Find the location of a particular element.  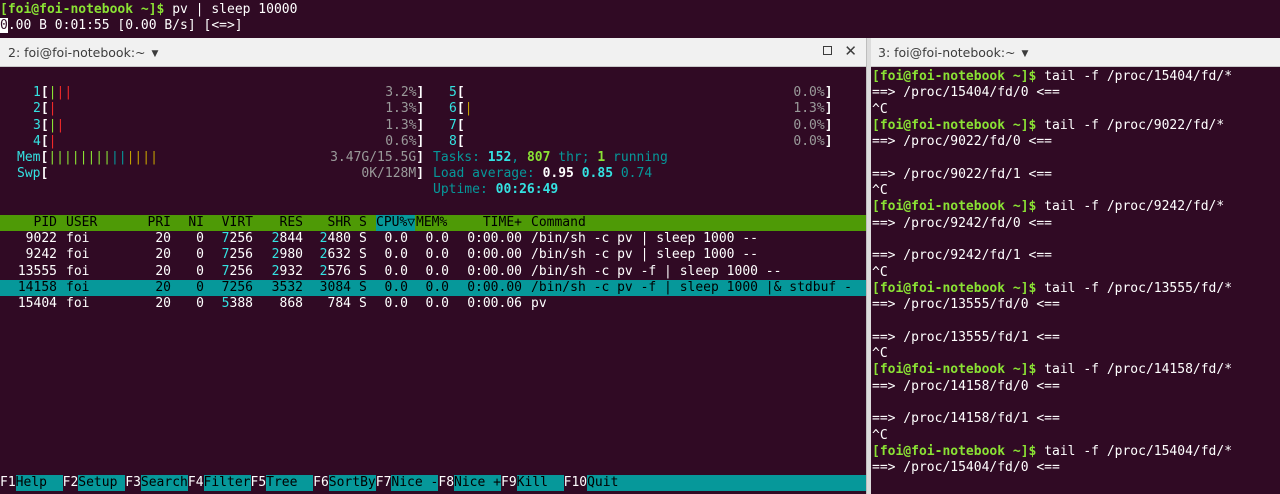

column-header-user: USER is located at coordinates (81, 223).